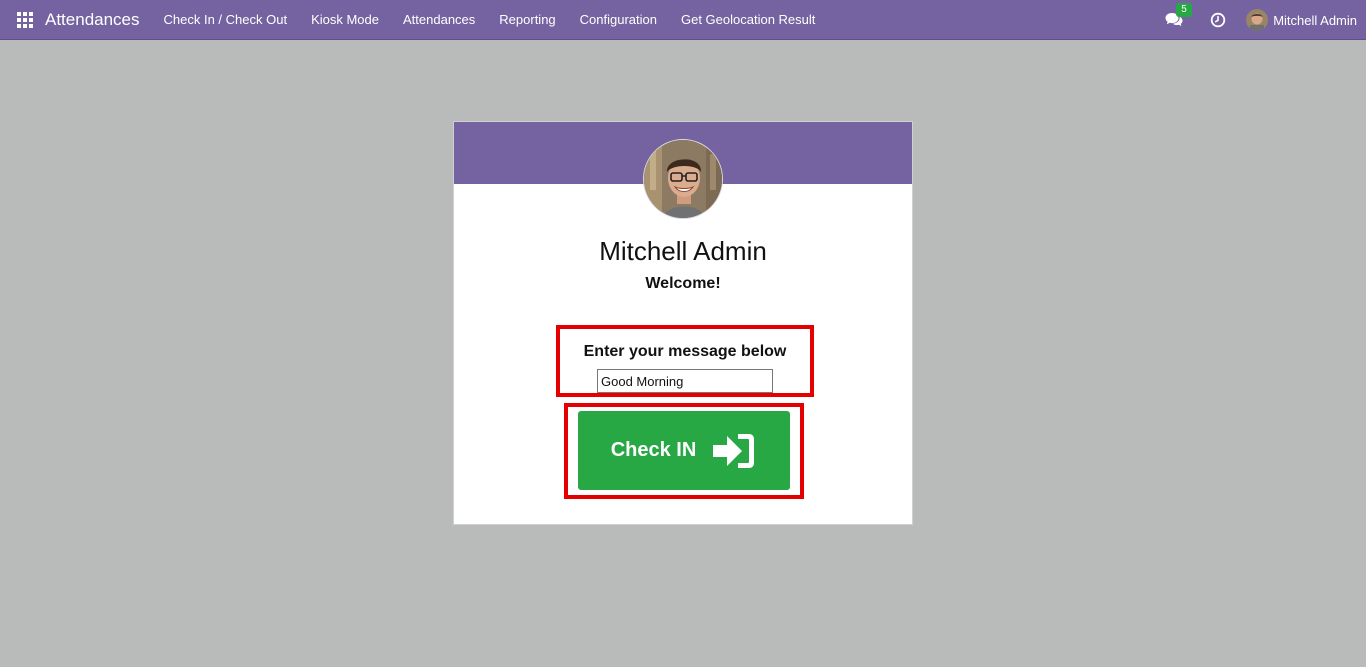  I want to click on welcome-text: Welcome!, so click(683, 283).